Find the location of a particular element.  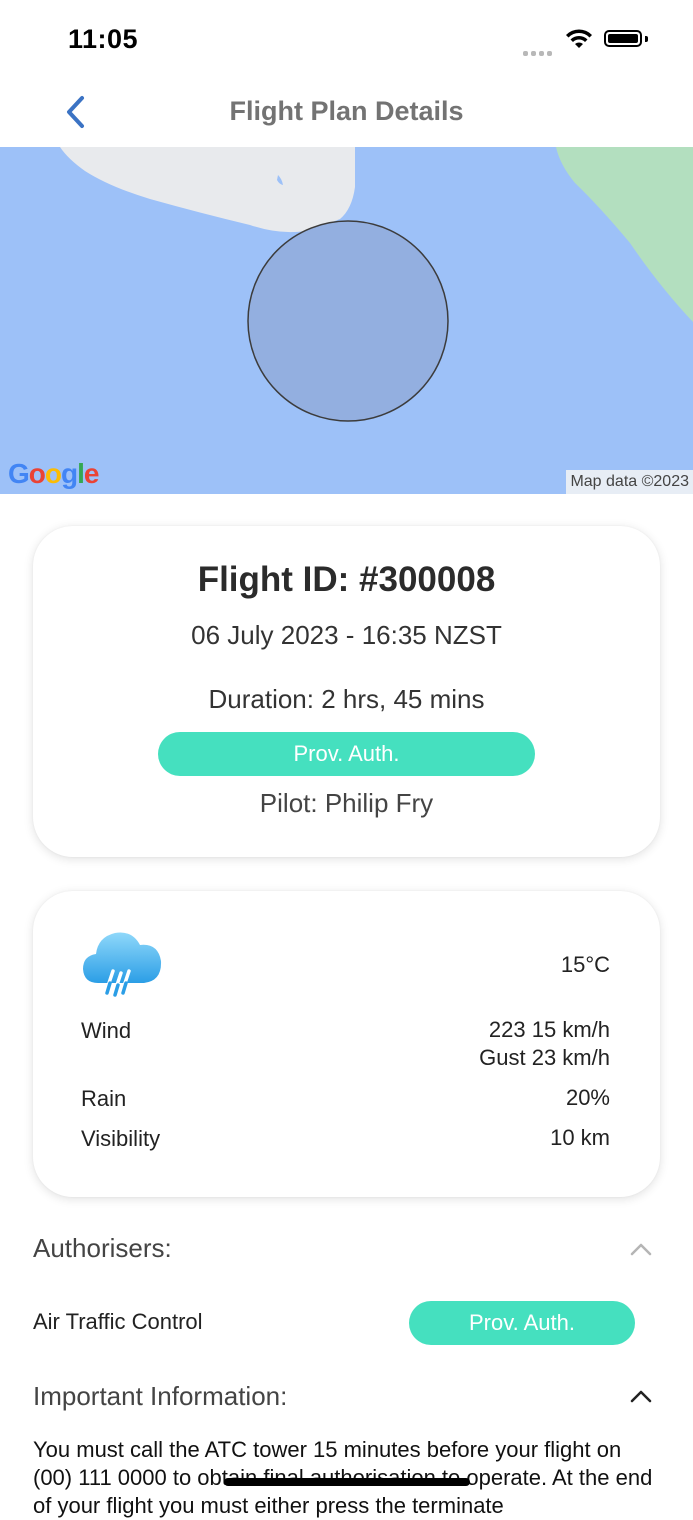

authoriser-name: Air Traffic Control is located at coordinates (118, 1321).